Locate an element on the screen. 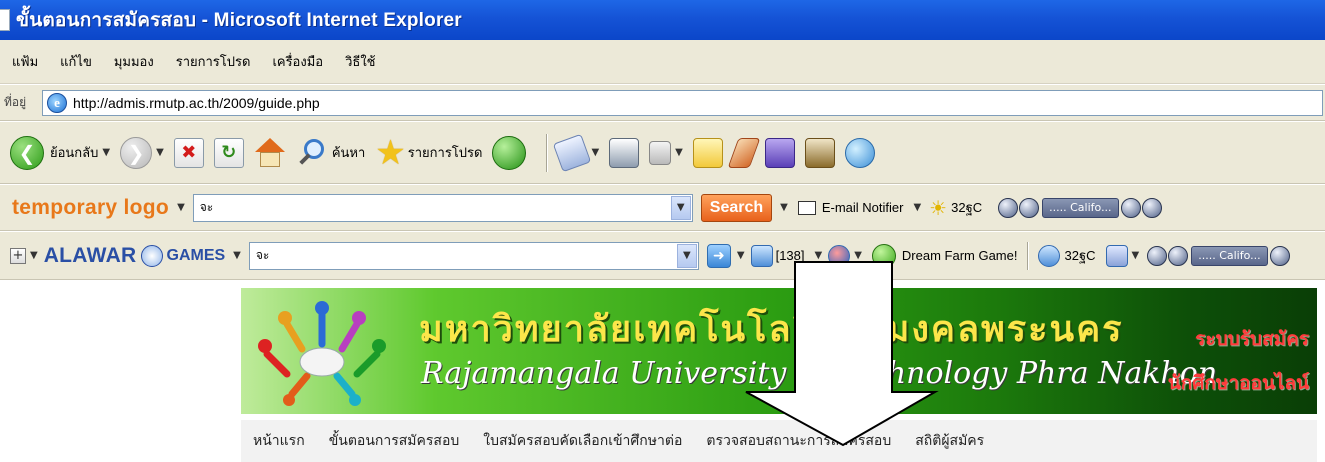 The height and width of the screenshot is (462, 1325). user-icon is located at coordinates (1116, 255).